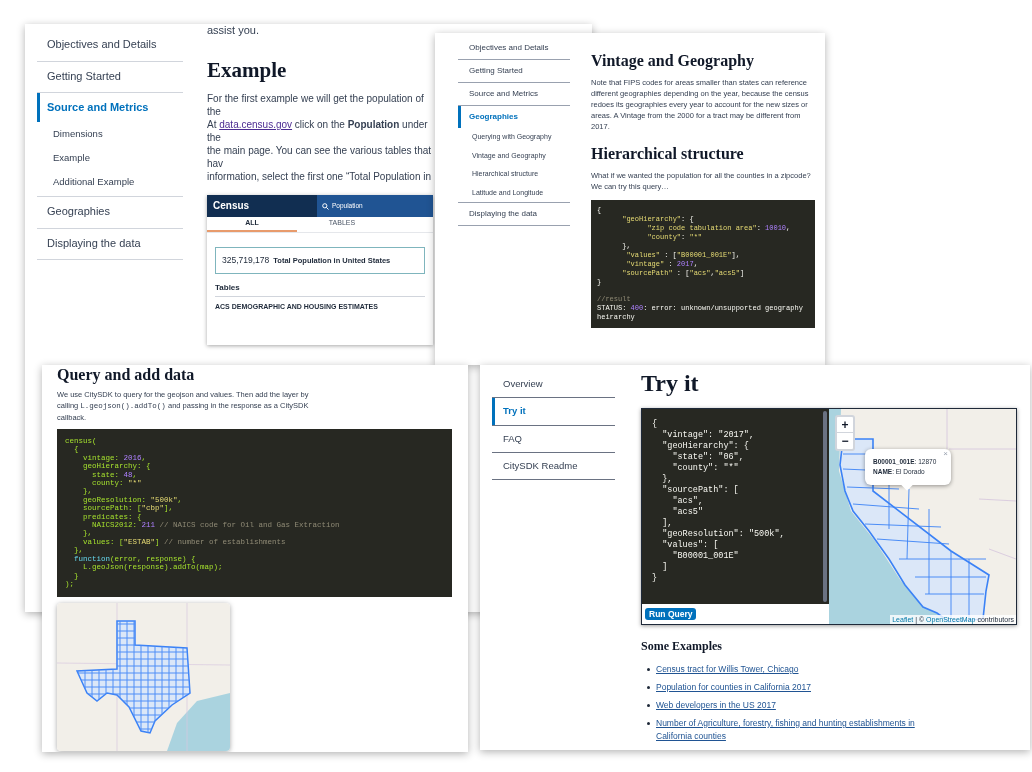 Image resolution: width=1032 pixels, height=772 pixels. What do you see at coordinates (553, 411) in the screenshot?
I see `nav-link: Try it` at bounding box center [553, 411].